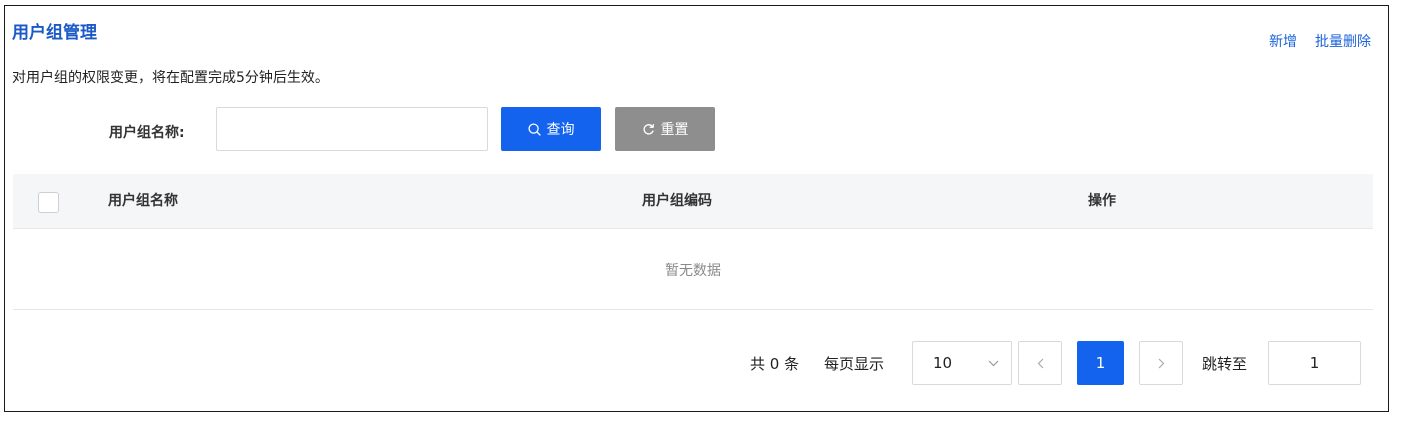 Image resolution: width=1402 pixels, height=432 pixels. I want to click on prev-page-button, so click(1040, 363).